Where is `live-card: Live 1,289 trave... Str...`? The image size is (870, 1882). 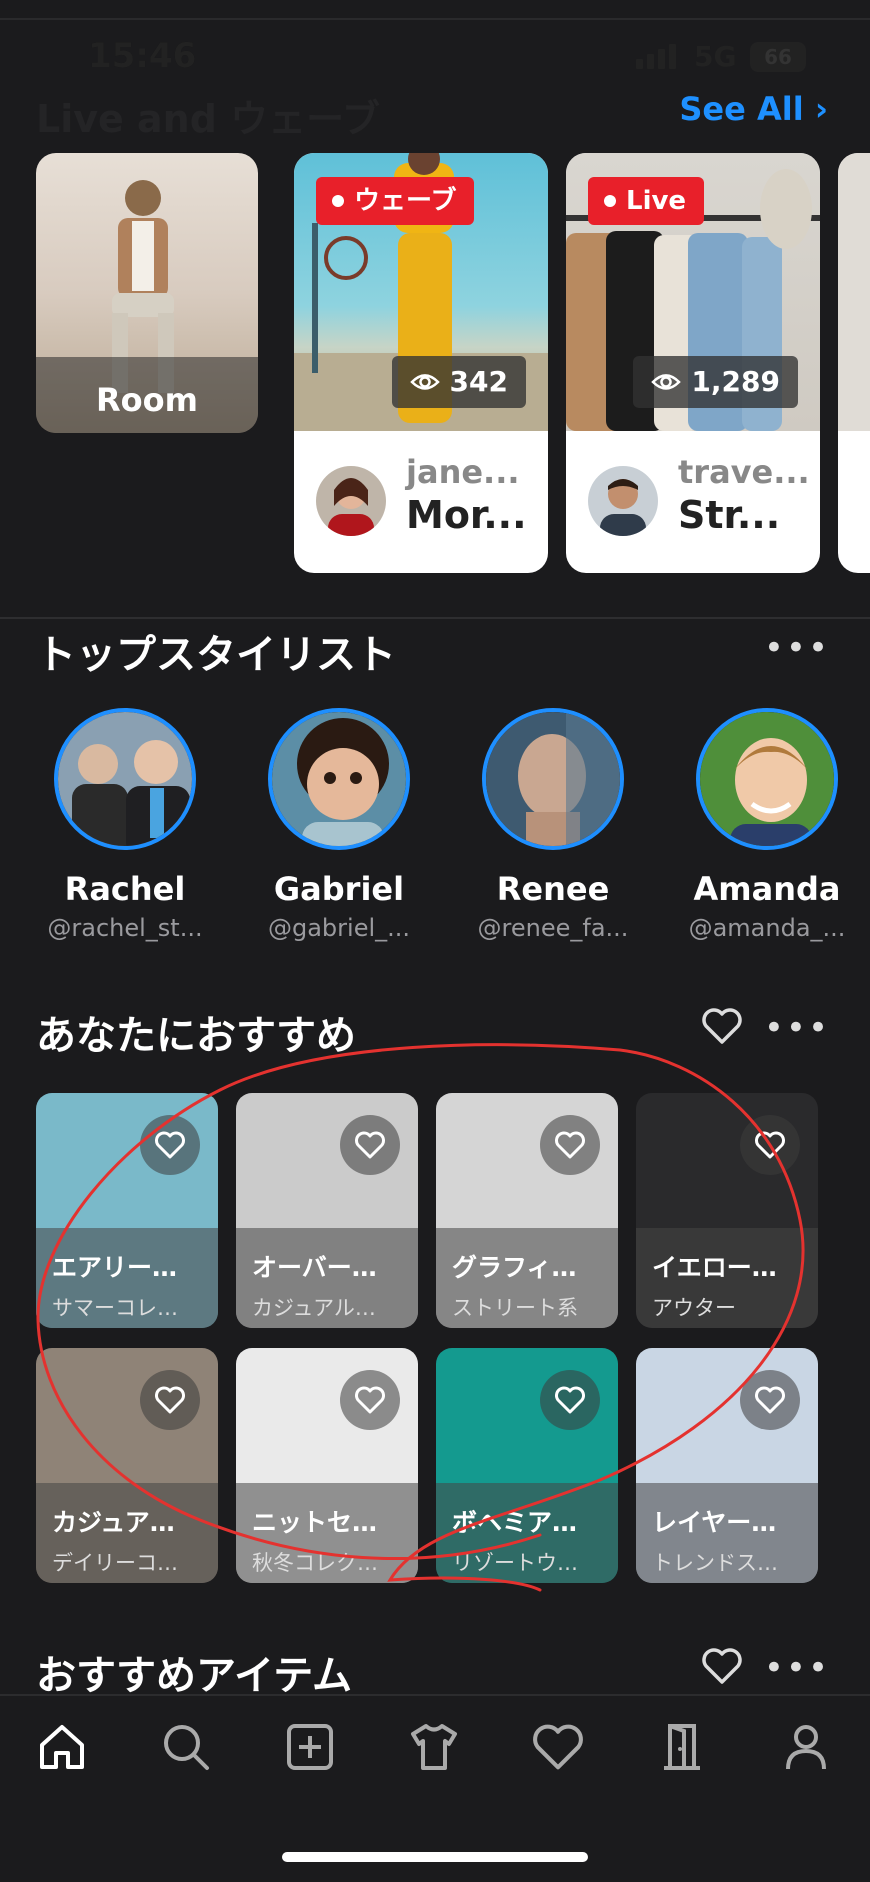
live-card: Live 1,289 trave... Str... is located at coordinates (693, 363).